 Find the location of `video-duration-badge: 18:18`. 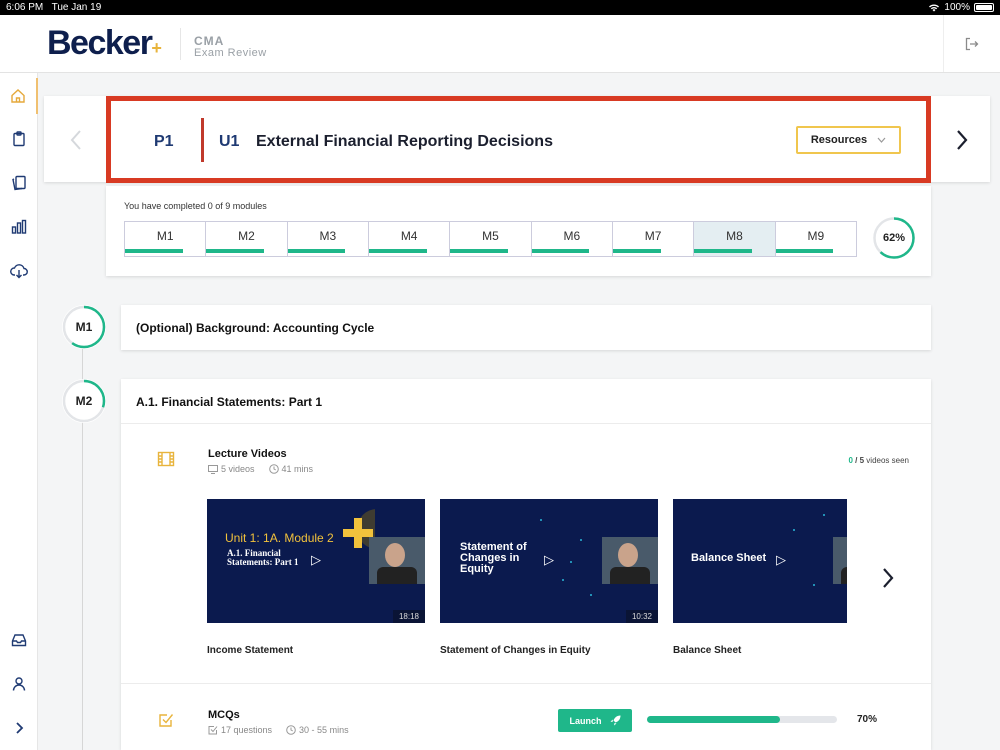

video-duration-badge: 18:18 is located at coordinates (408, 616).